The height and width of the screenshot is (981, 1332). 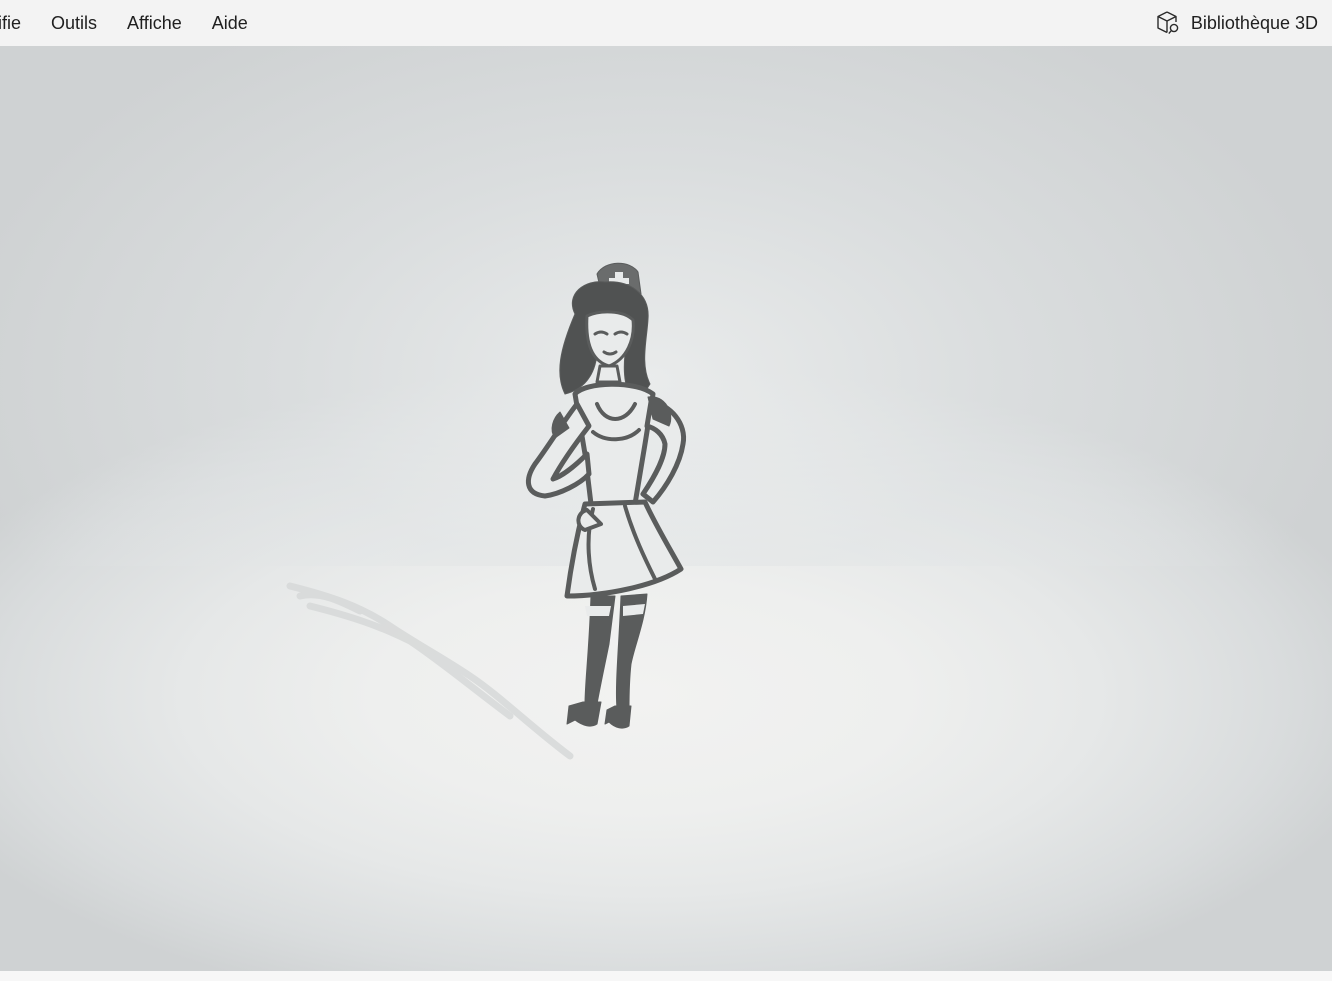 What do you see at coordinates (154, 23) in the screenshot?
I see `menu-item-view: Affiche` at bounding box center [154, 23].